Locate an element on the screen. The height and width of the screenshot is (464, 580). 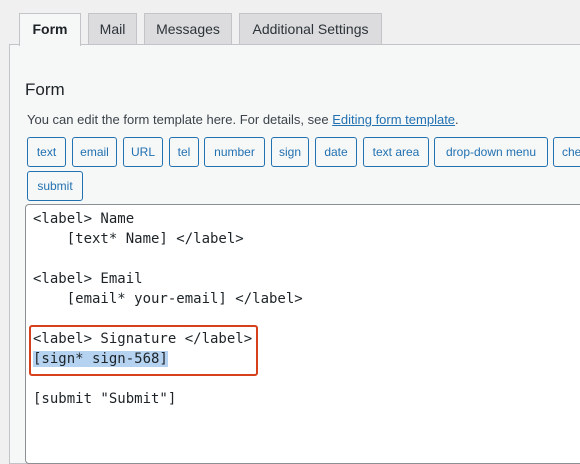
tab-mail: Mail is located at coordinates (112, 28).